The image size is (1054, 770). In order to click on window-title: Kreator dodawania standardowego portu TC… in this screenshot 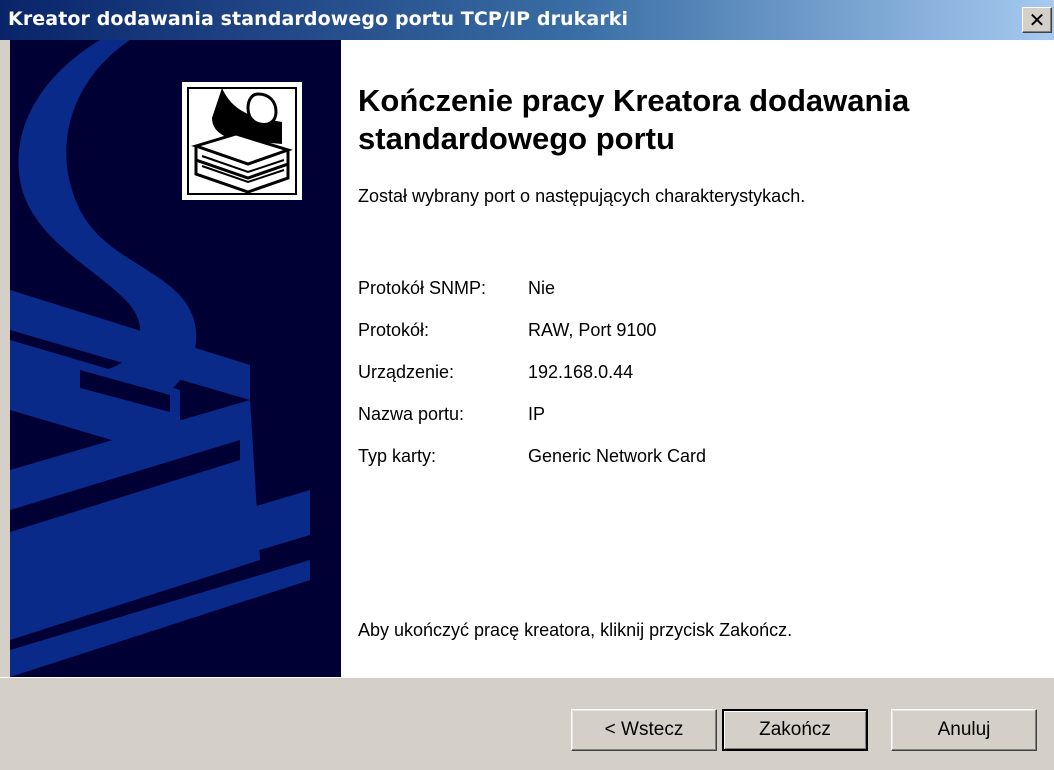, I will do `click(318, 19)`.